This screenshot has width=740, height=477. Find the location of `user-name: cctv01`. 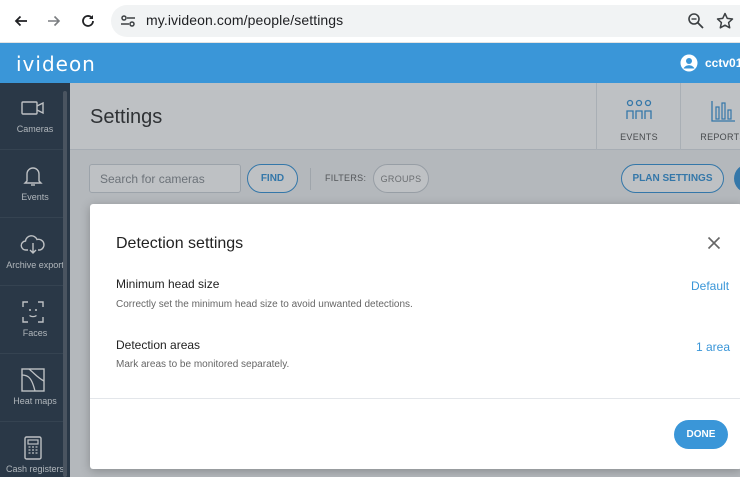

user-name: cctv01 is located at coordinates (722, 63).